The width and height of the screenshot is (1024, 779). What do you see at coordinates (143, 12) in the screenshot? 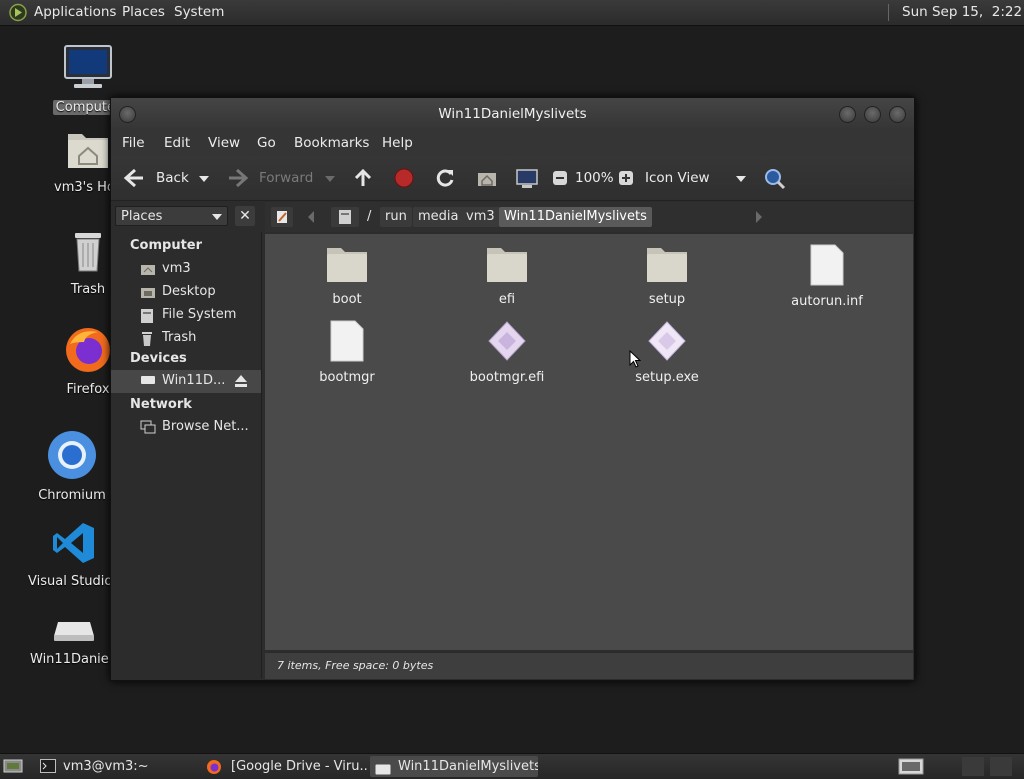
I see `places-menu: Places` at bounding box center [143, 12].